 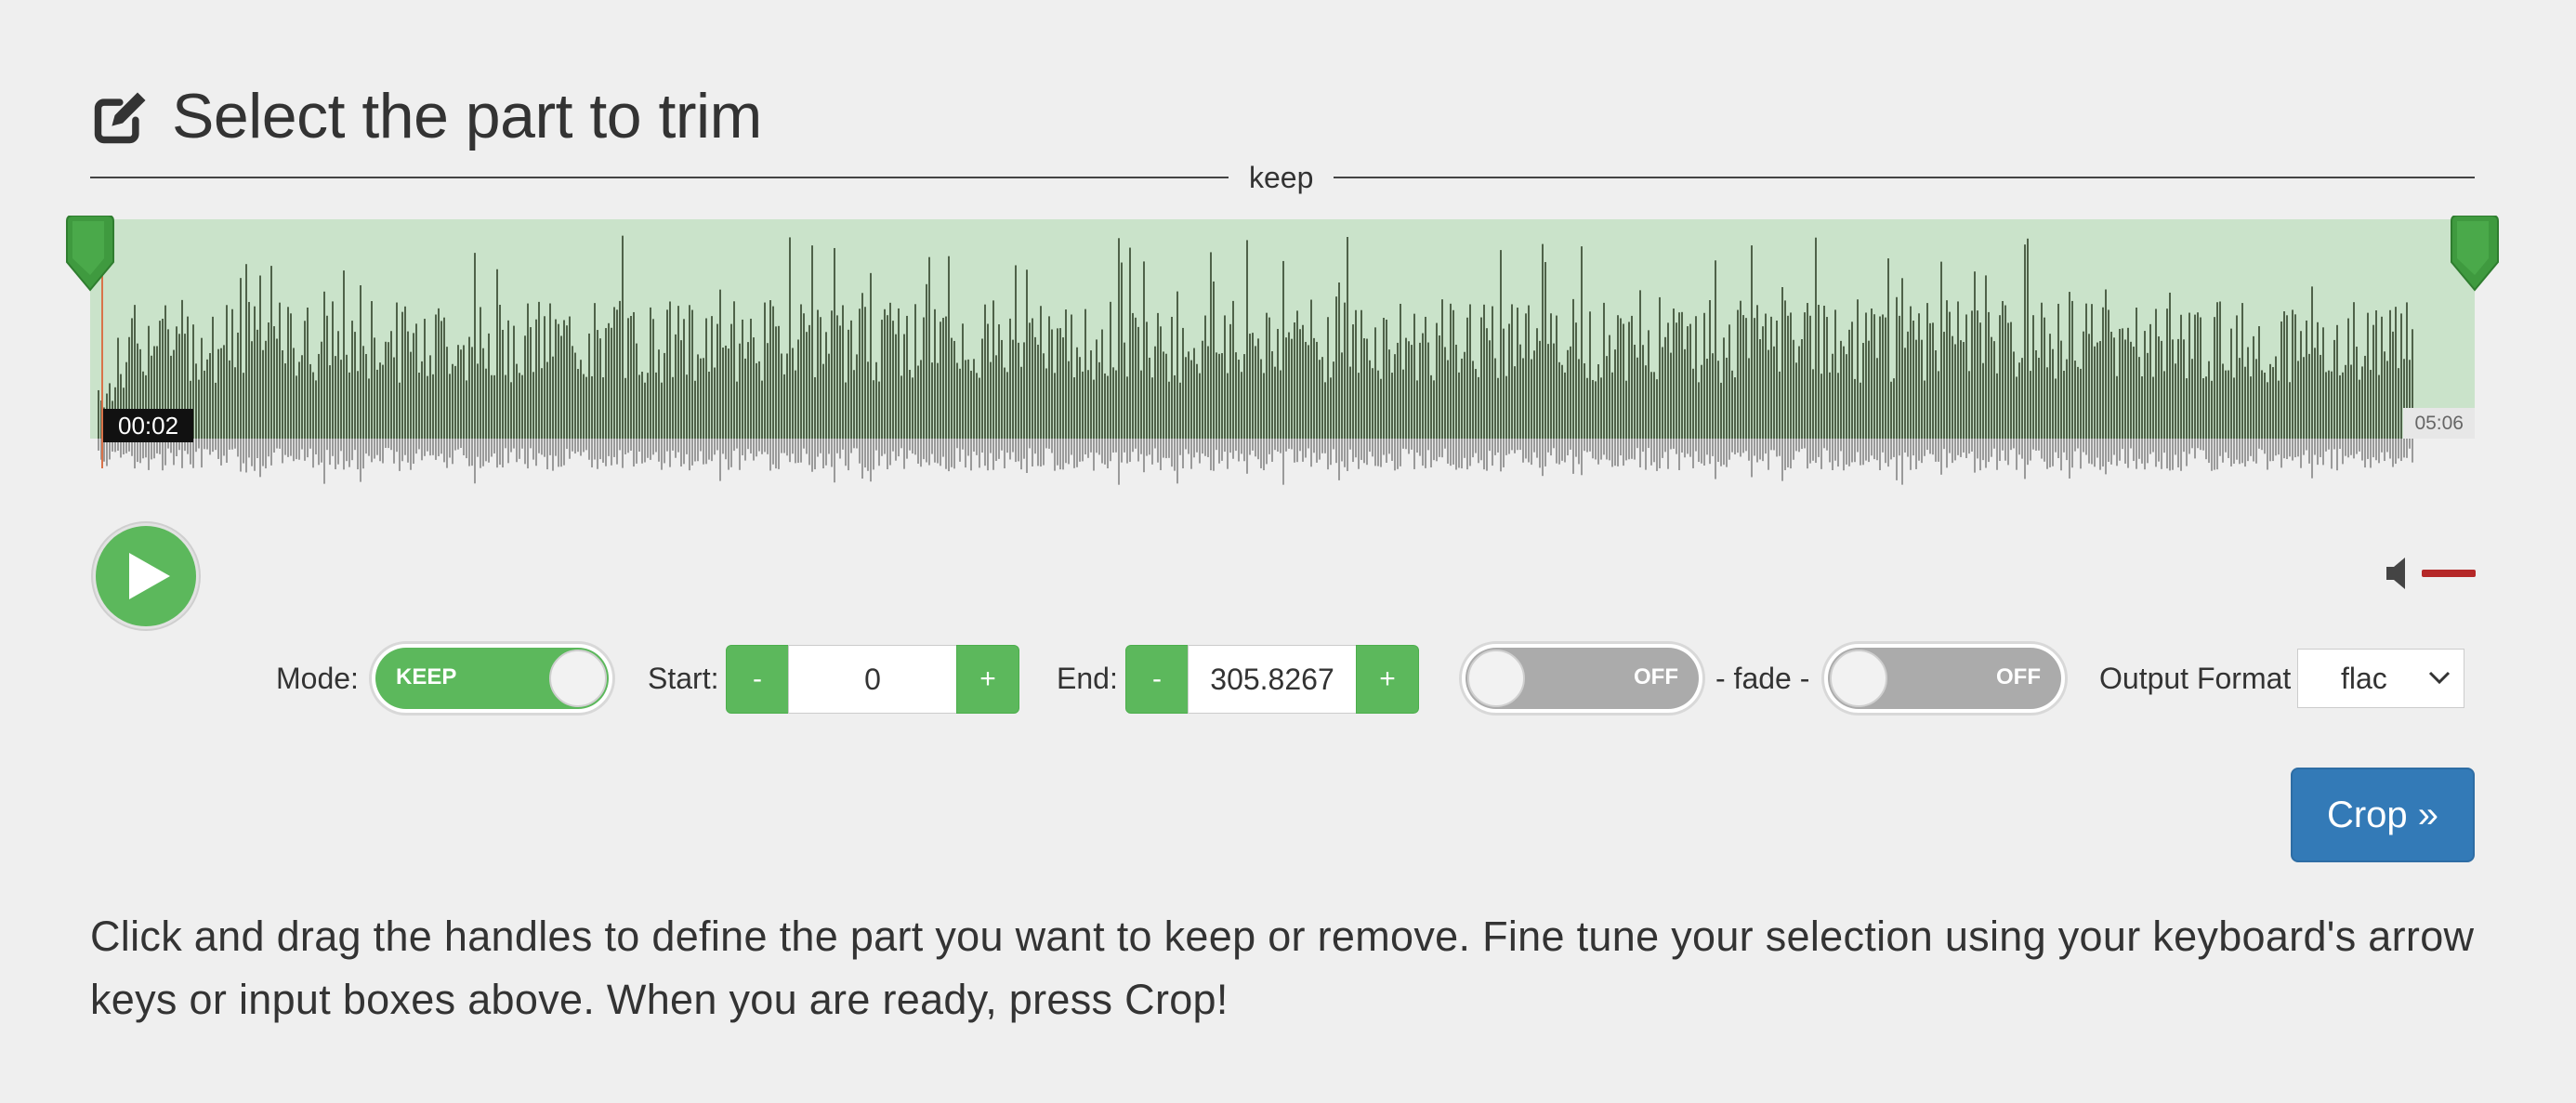 What do you see at coordinates (2364, 678) in the screenshot?
I see `output-format-value: flac` at bounding box center [2364, 678].